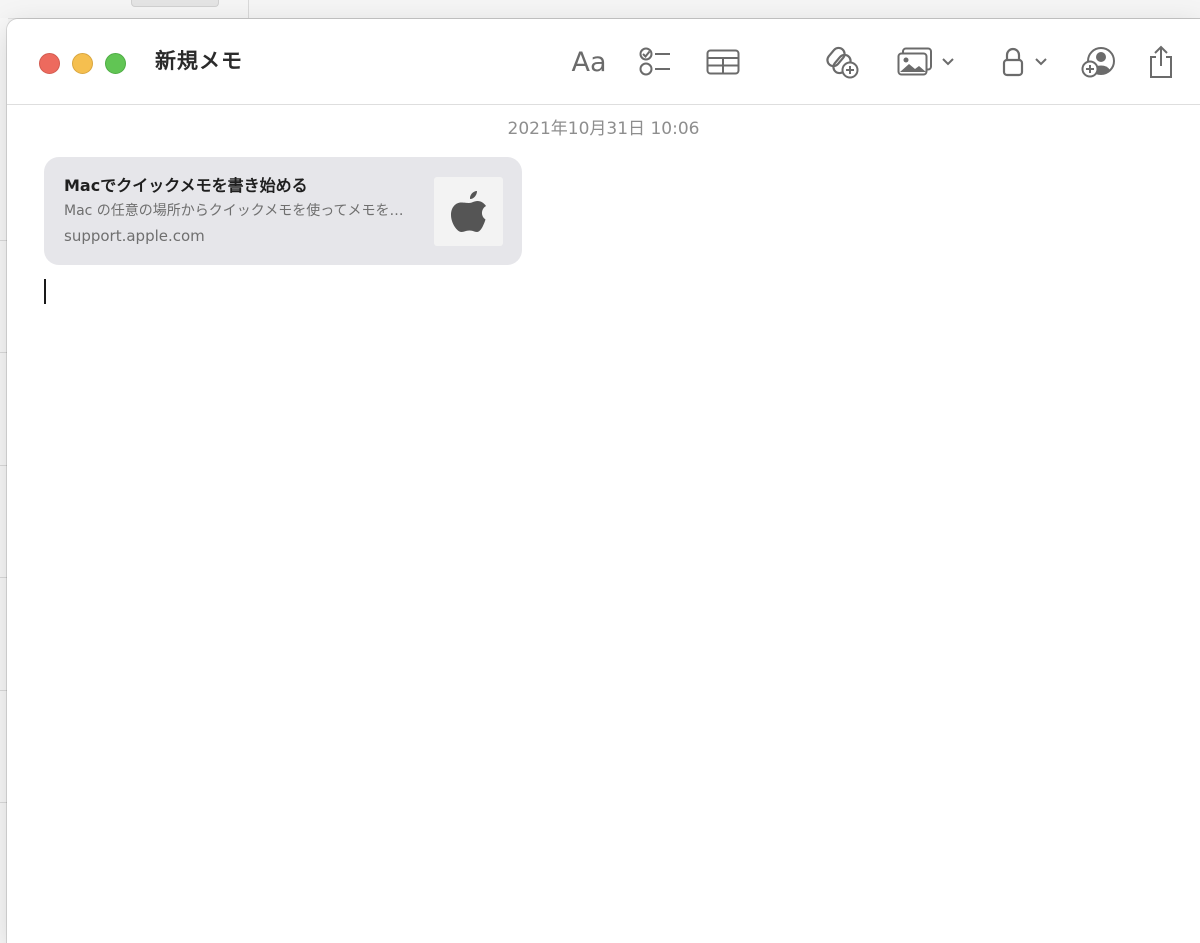  I want to click on media-button, so click(926, 62).